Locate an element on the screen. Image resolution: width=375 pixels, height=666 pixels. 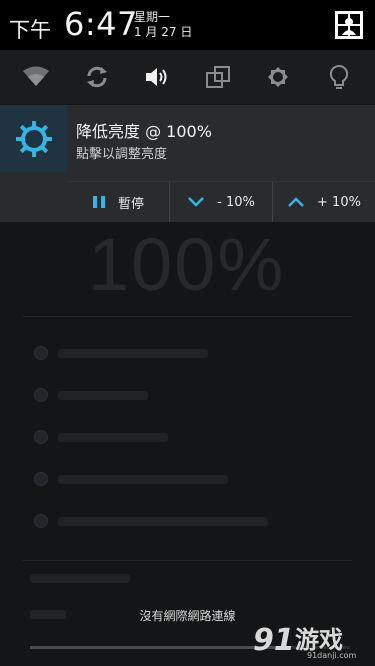
profile-grid-icon is located at coordinates (349, 25).